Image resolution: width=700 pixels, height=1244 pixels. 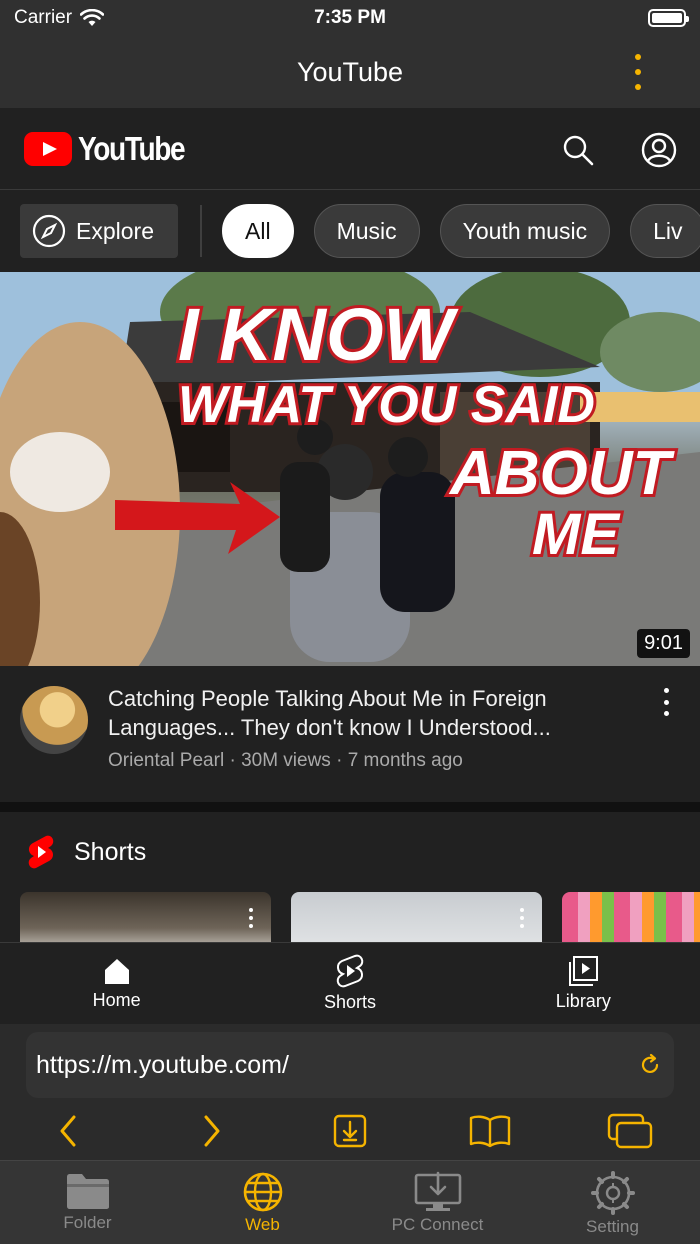 I want to click on chip-divider, so click(x=201, y=231).